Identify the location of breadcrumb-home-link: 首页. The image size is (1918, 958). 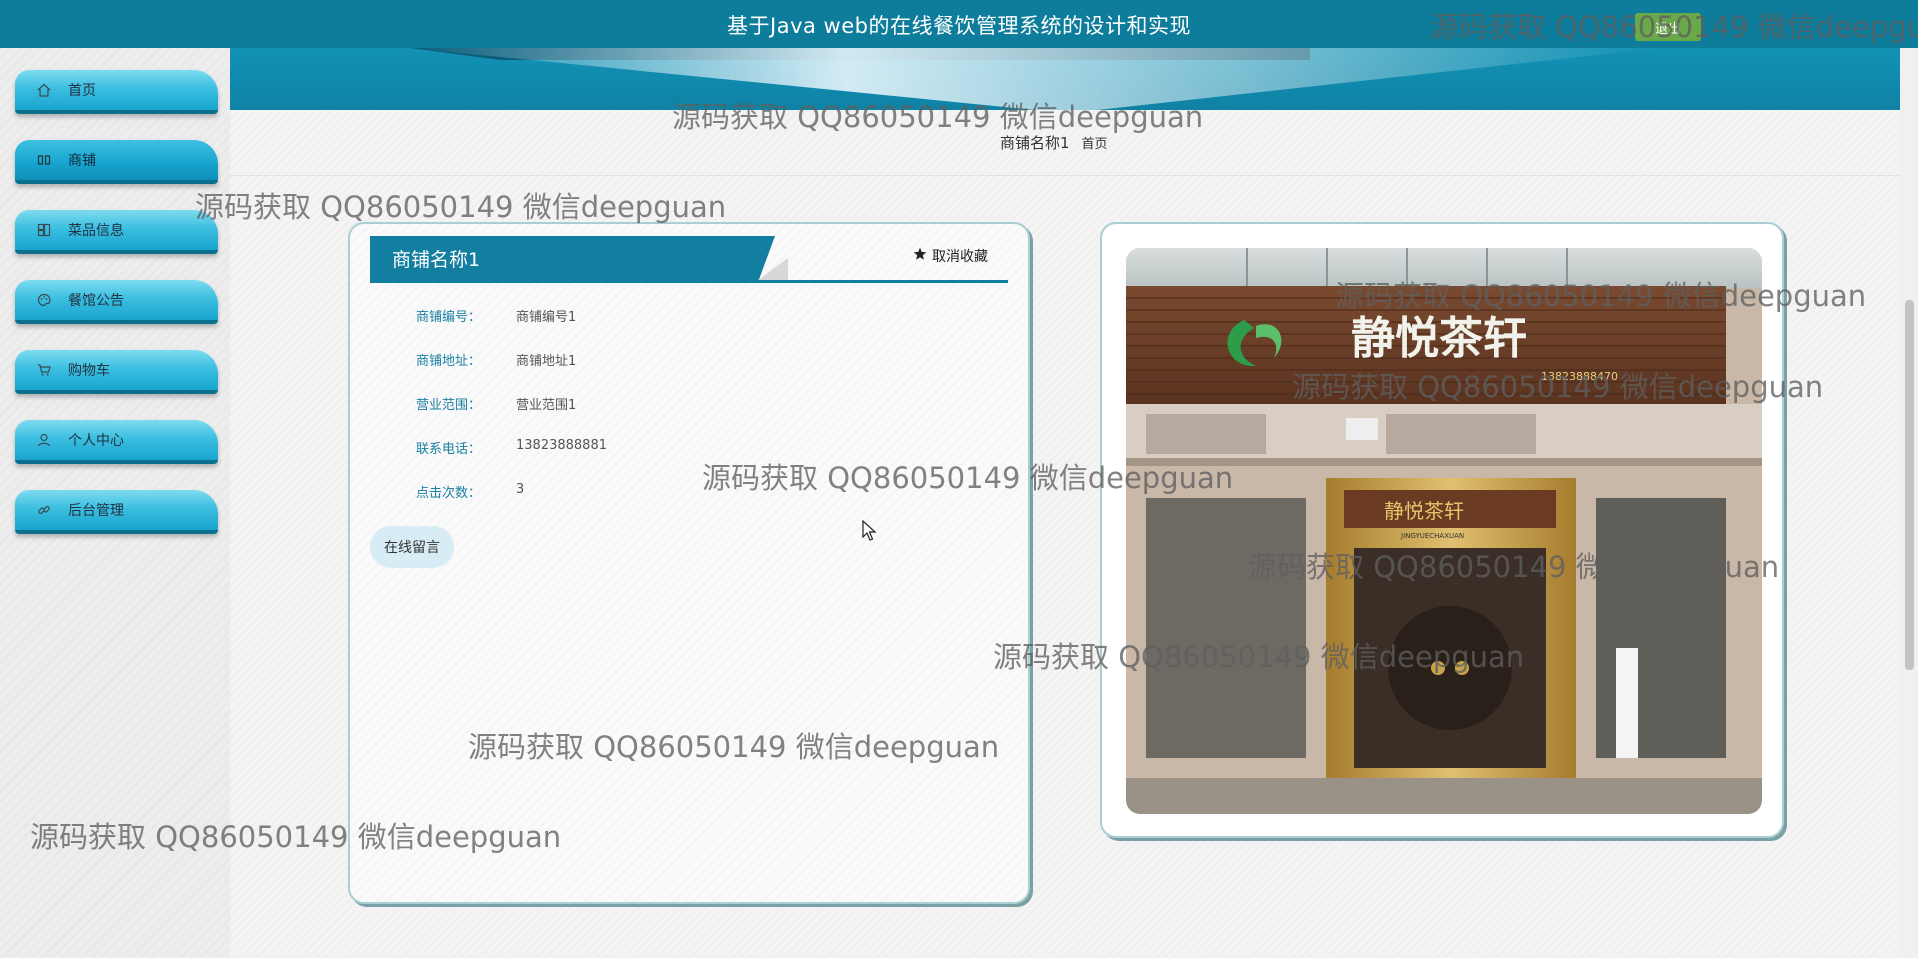
(1095, 142).